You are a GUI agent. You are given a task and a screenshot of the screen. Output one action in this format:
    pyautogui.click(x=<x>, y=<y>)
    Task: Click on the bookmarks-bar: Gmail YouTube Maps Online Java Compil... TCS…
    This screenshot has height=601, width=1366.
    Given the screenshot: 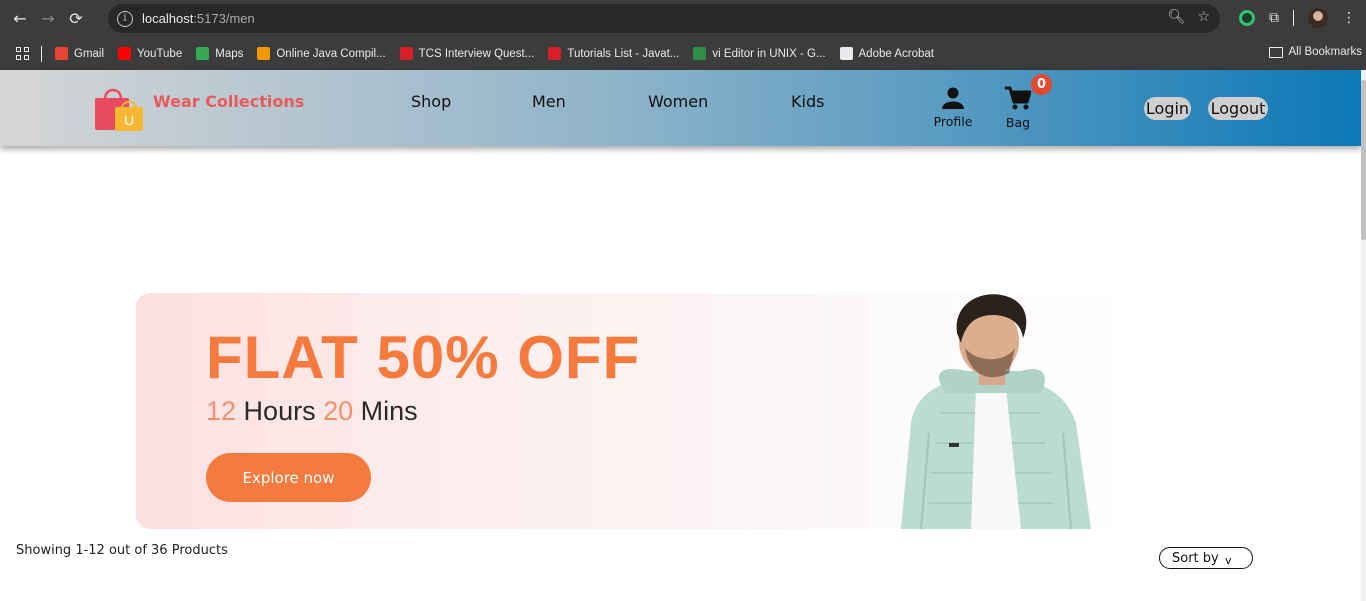 What is the action you would take?
    pyautogui.click(x=683, y=53)
    